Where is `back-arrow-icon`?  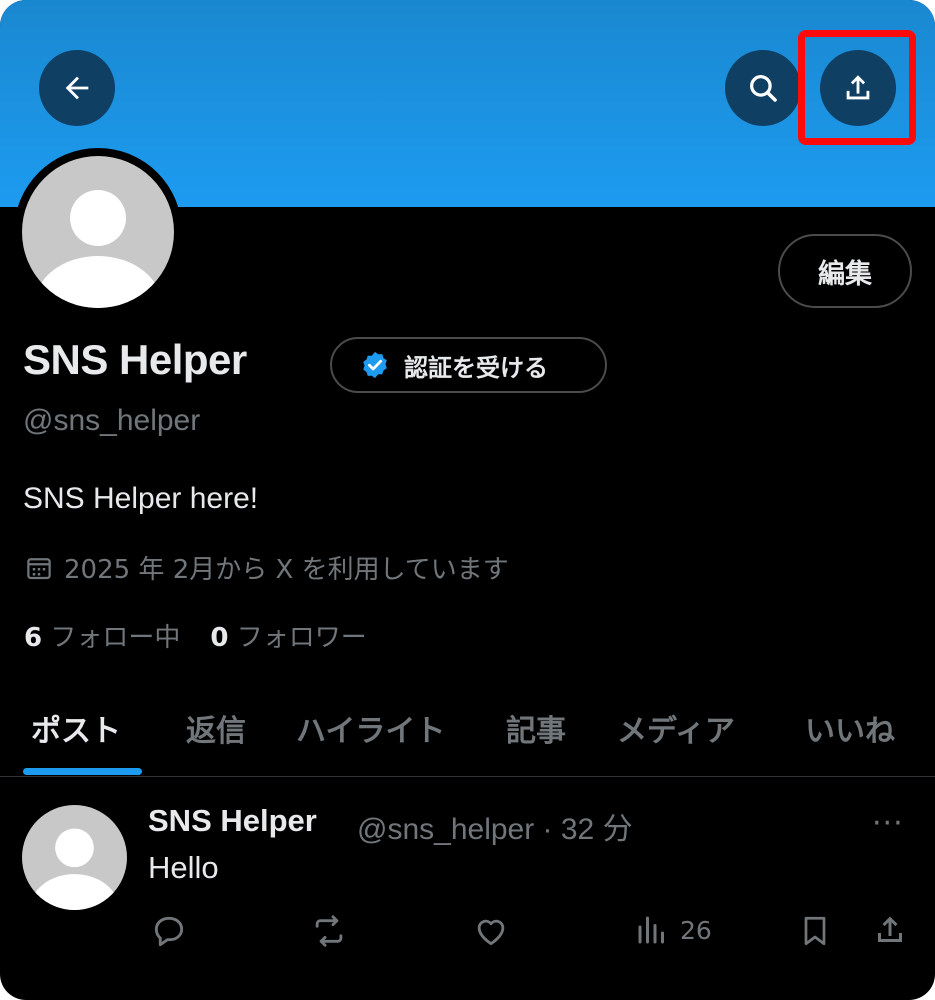
back-arrow-icon is located at coordinates (77, 88).